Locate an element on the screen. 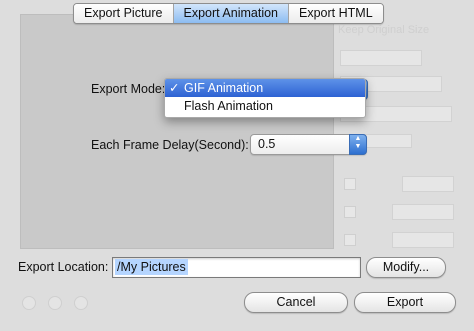 The image size is (474, 331). export-location-value: /My Pictures is located at coordinates (151, 267).